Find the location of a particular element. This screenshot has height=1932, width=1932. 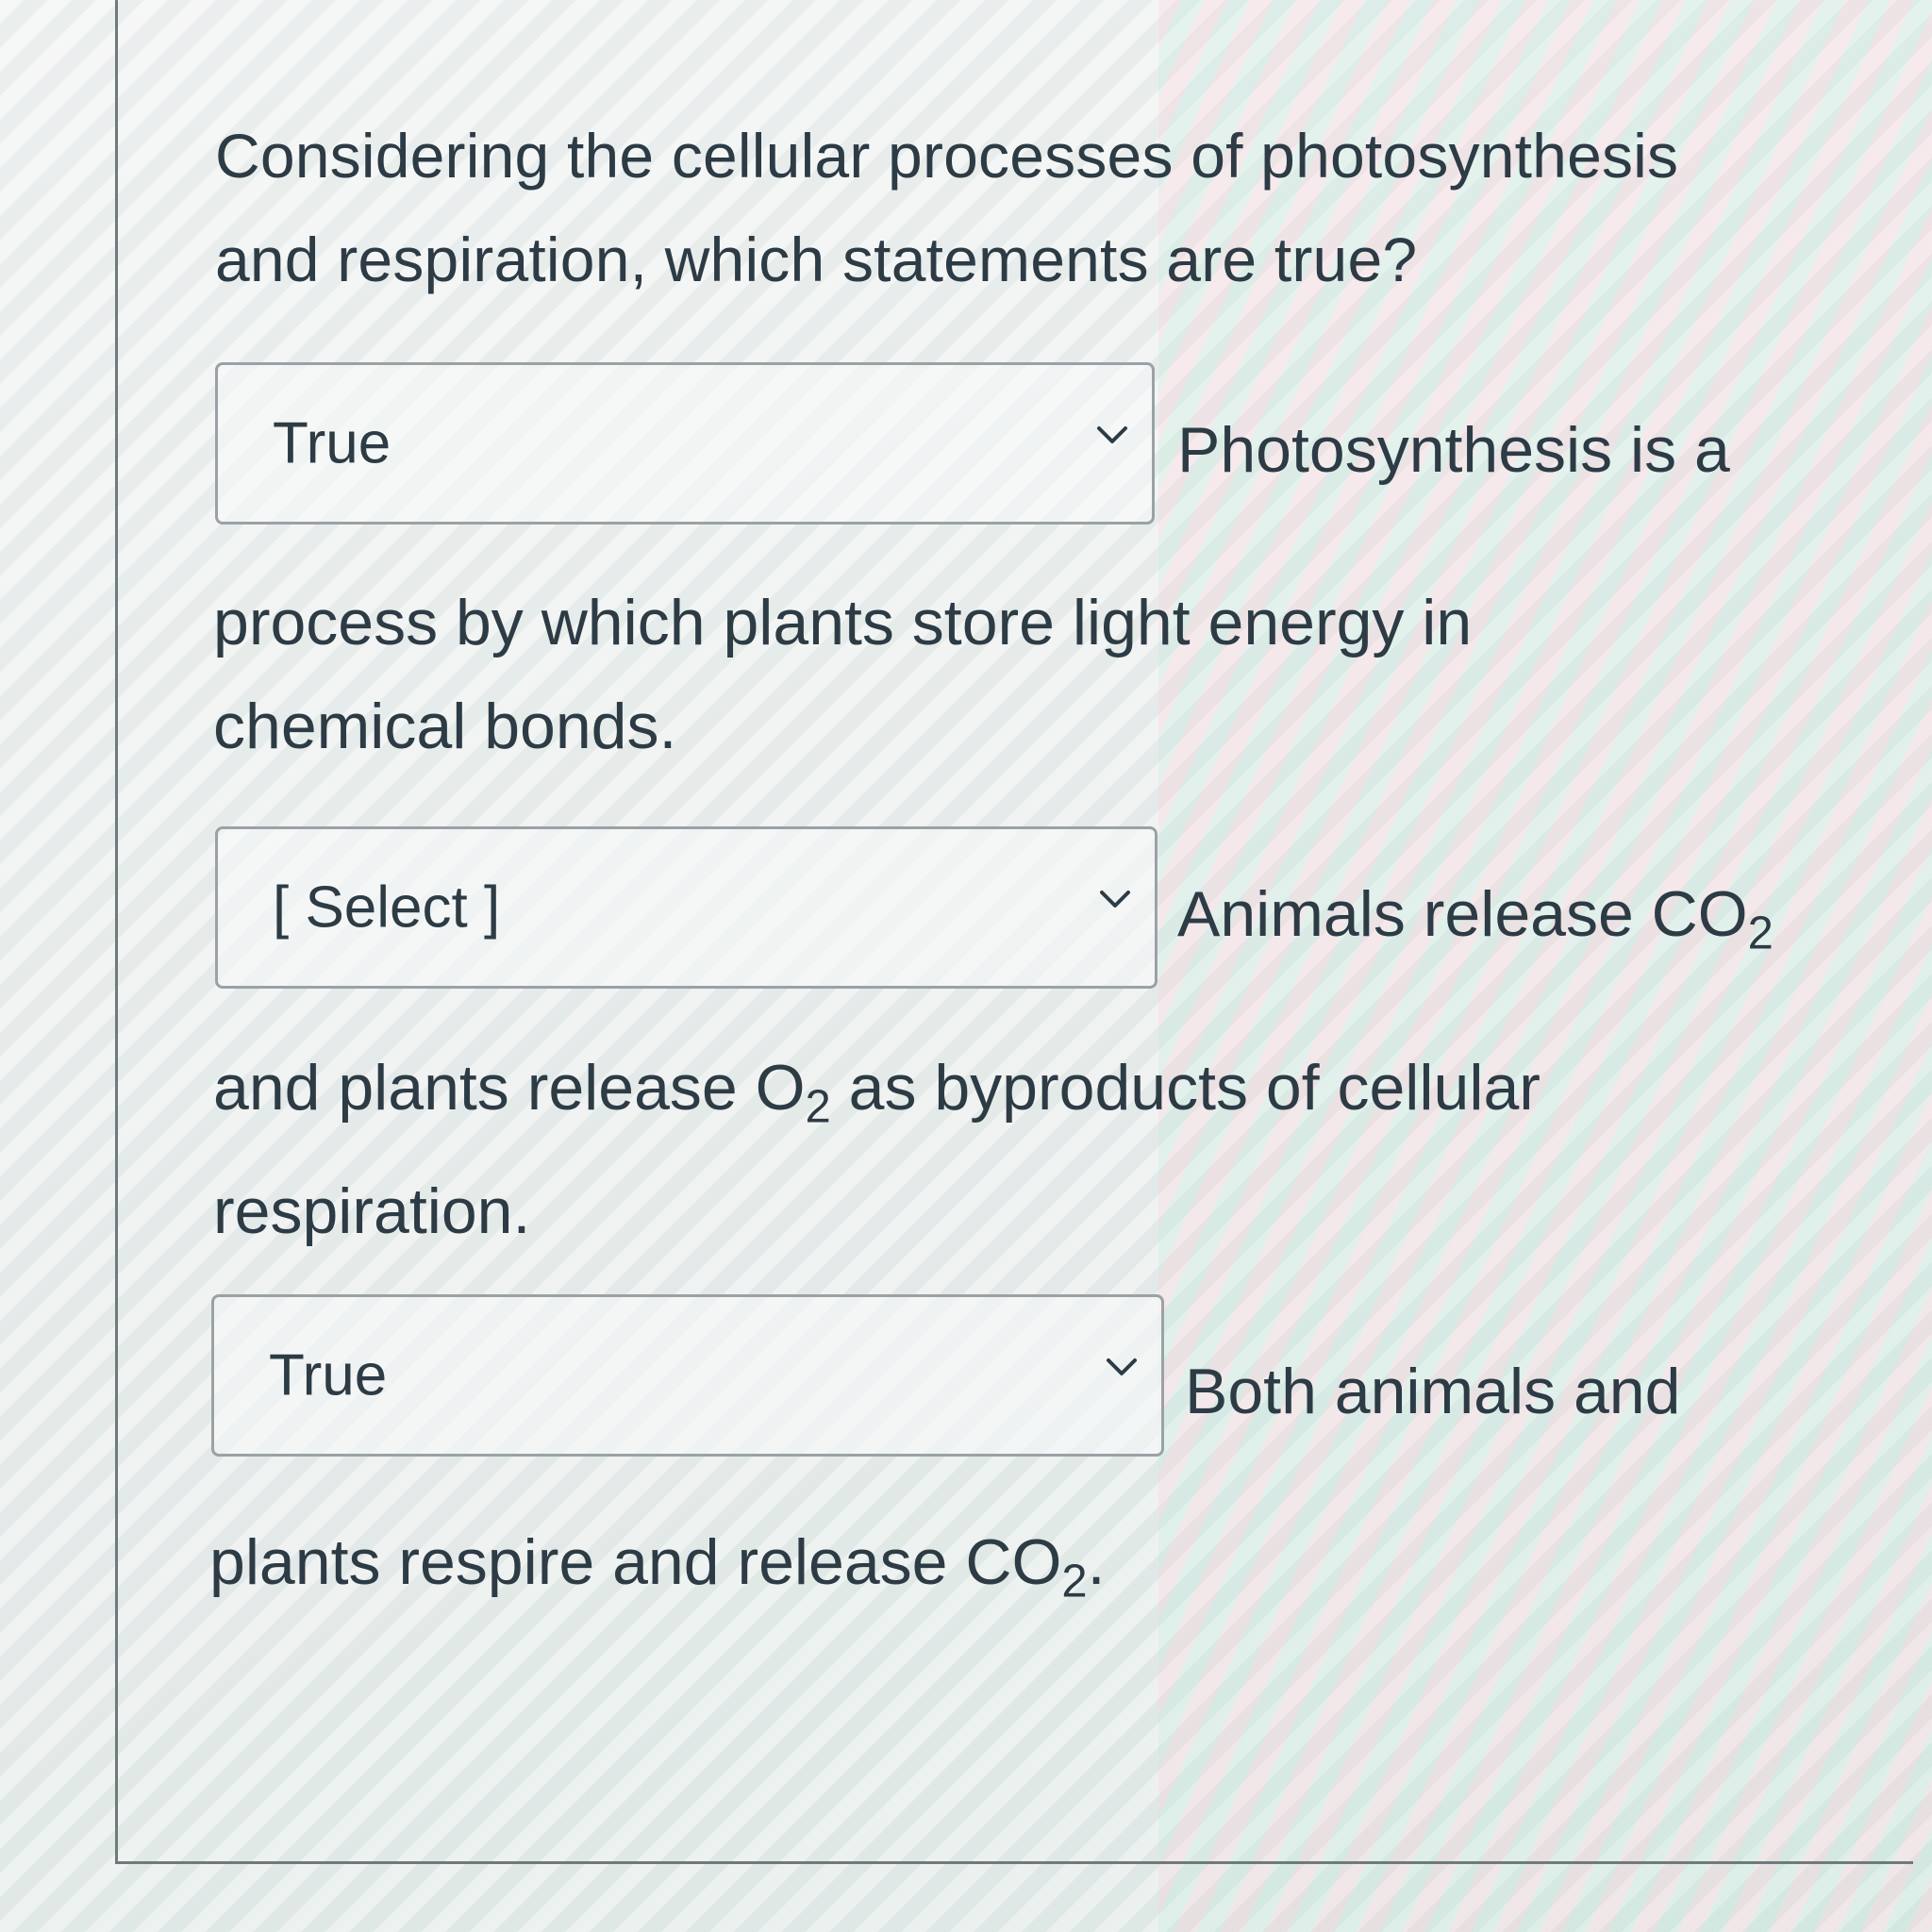

statement-2-line-1-post: as byproducts of cellular is located at coordinates (1185, 1088).